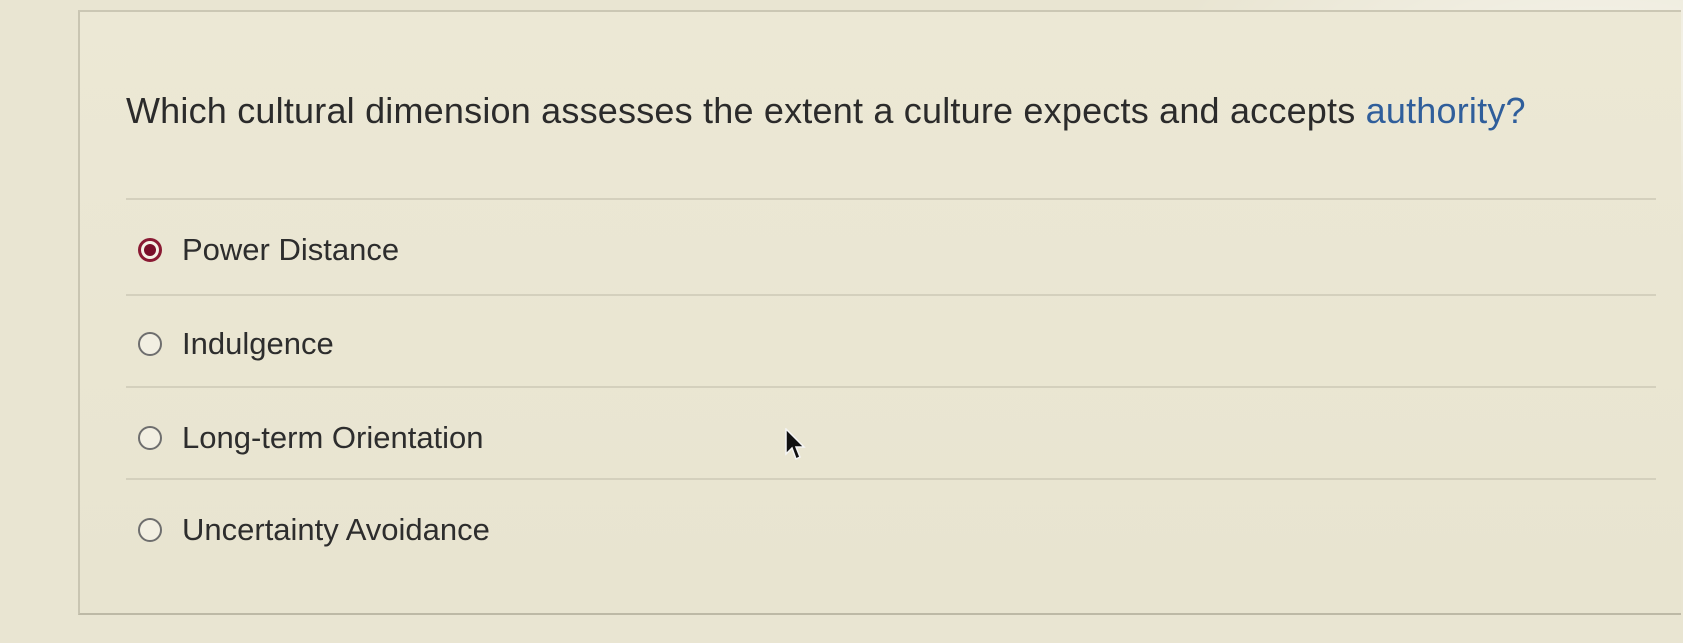 The image size is (1683, 643). I want to click on option-label: Long-term Orientation, so click(333, 437).